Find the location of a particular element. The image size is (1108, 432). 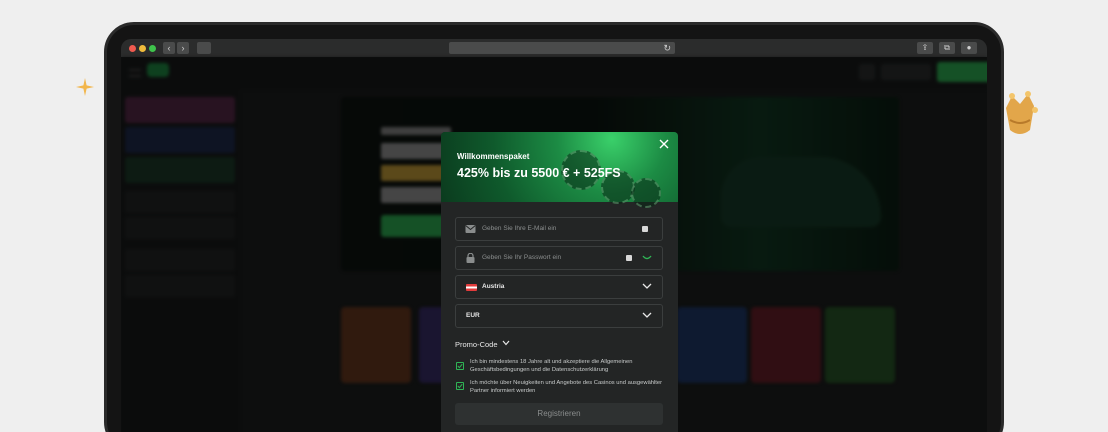

modal-subtitle: Willkommenspaket is located at coordinates (493, 156).